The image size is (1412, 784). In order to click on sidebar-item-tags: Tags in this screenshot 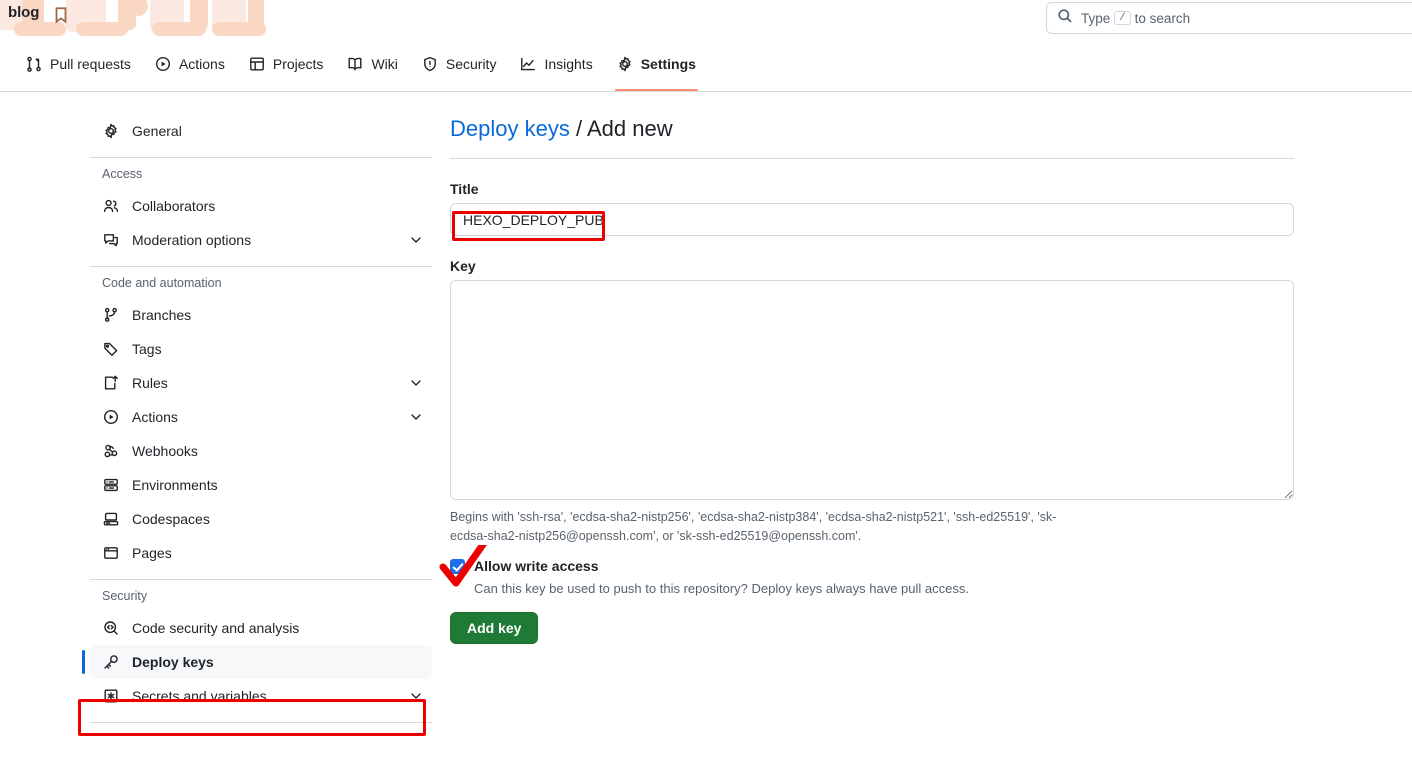, I will do `click(261, 349)`.